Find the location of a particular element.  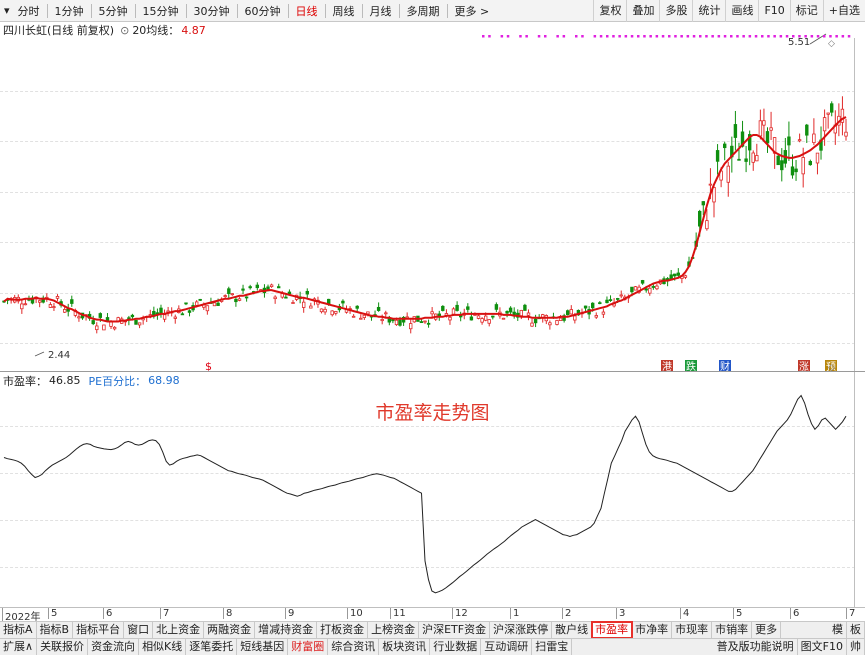

bottom-tab: 综合资讯 is located at coordinates (354, 647).